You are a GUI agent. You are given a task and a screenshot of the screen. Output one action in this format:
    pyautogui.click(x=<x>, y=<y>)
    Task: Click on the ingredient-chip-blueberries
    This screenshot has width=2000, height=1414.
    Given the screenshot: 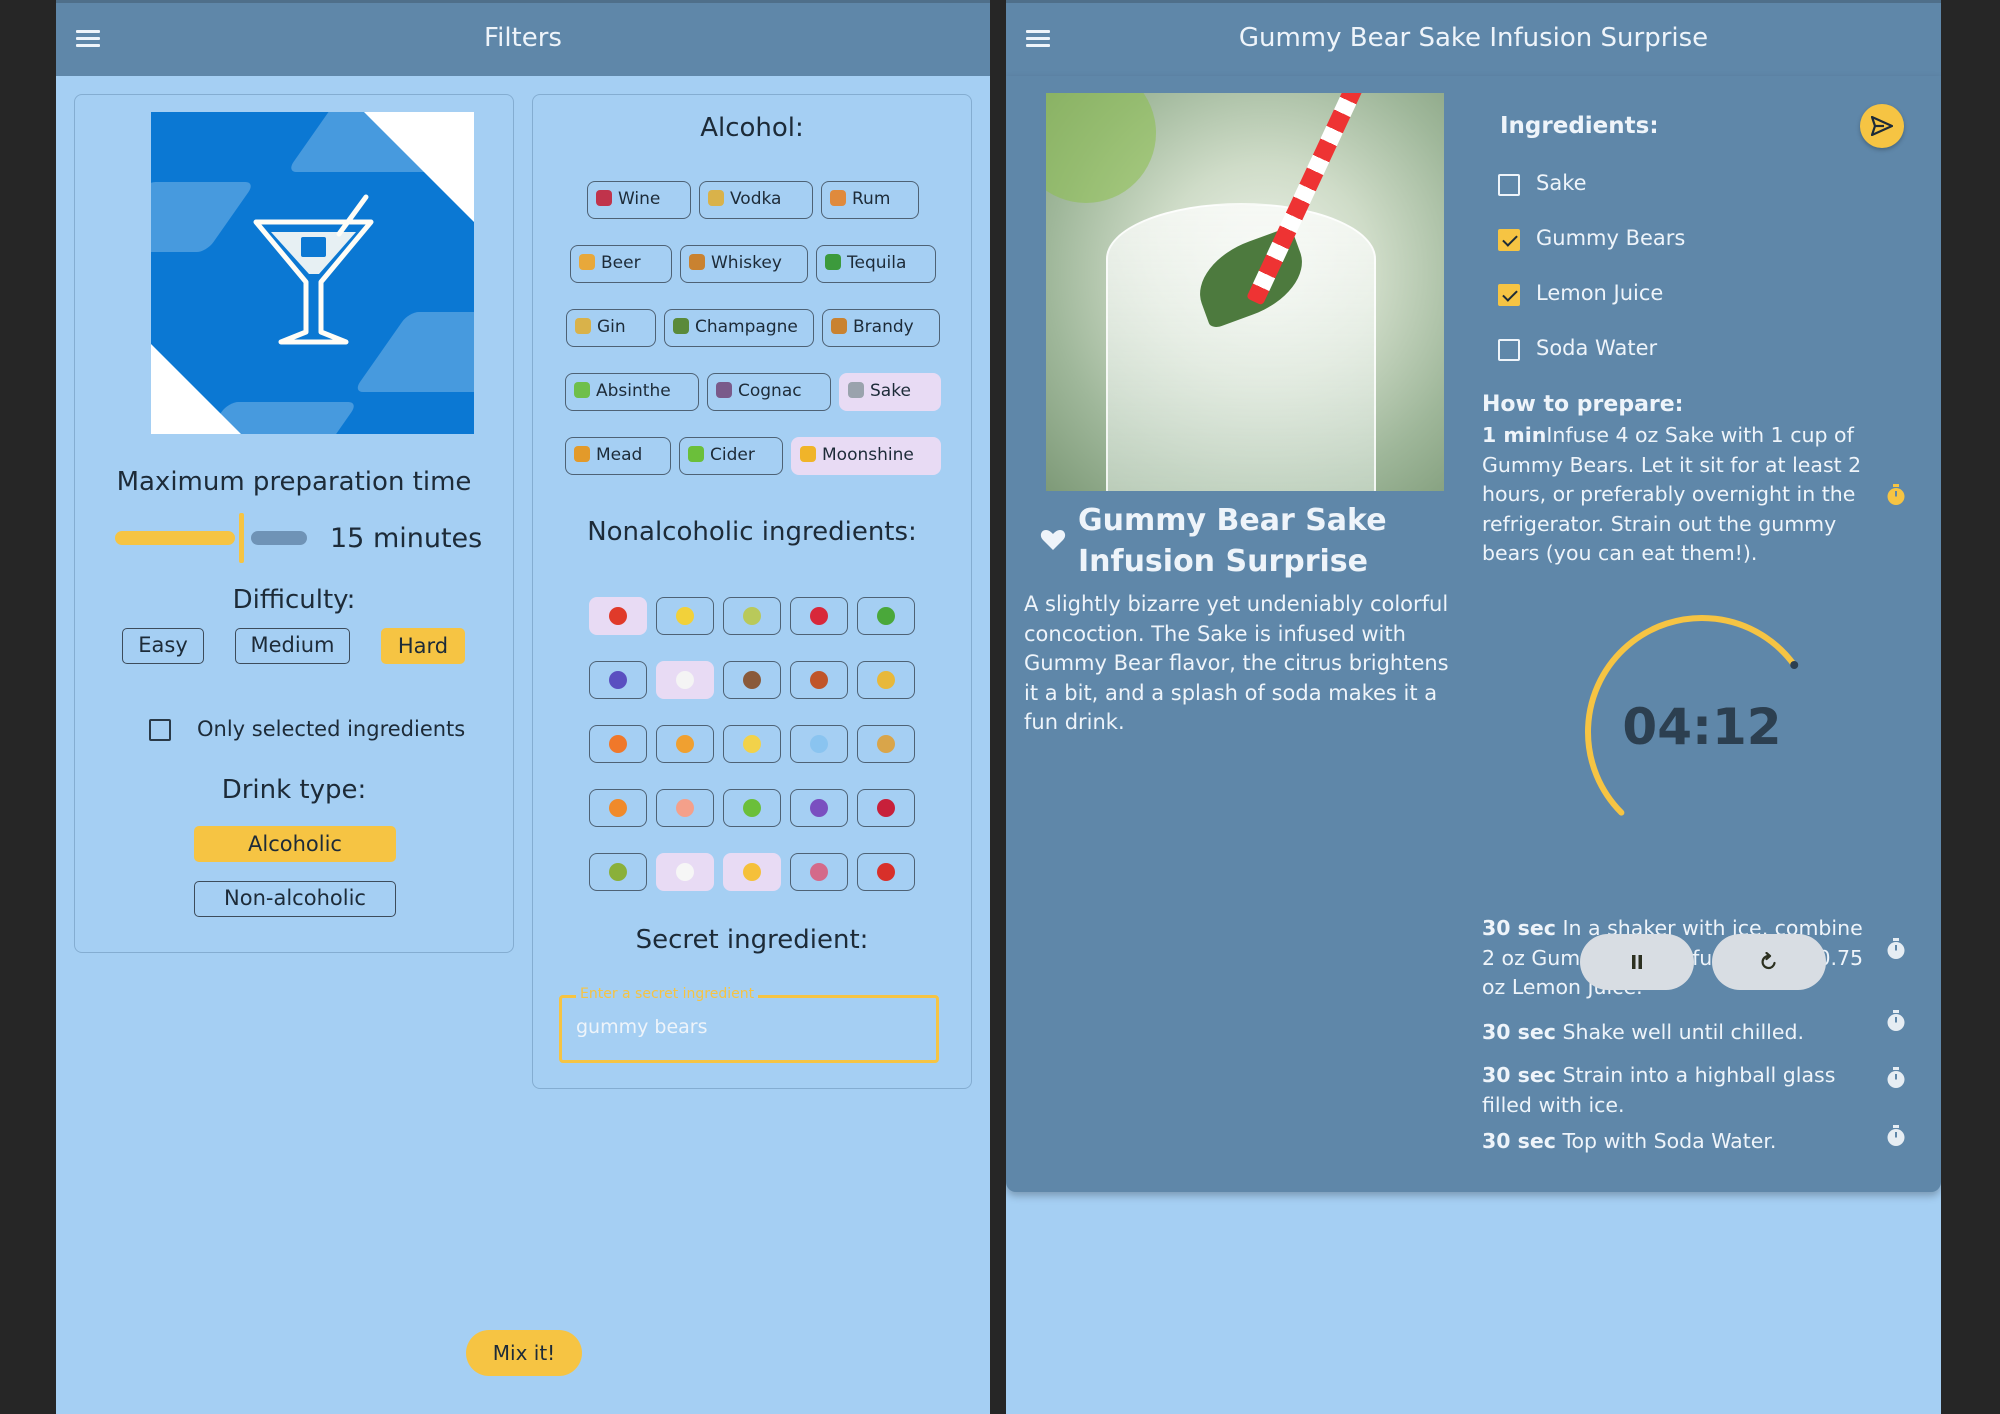 What is the action you would take?
    pyautogui.click(x=618, y=680)
    